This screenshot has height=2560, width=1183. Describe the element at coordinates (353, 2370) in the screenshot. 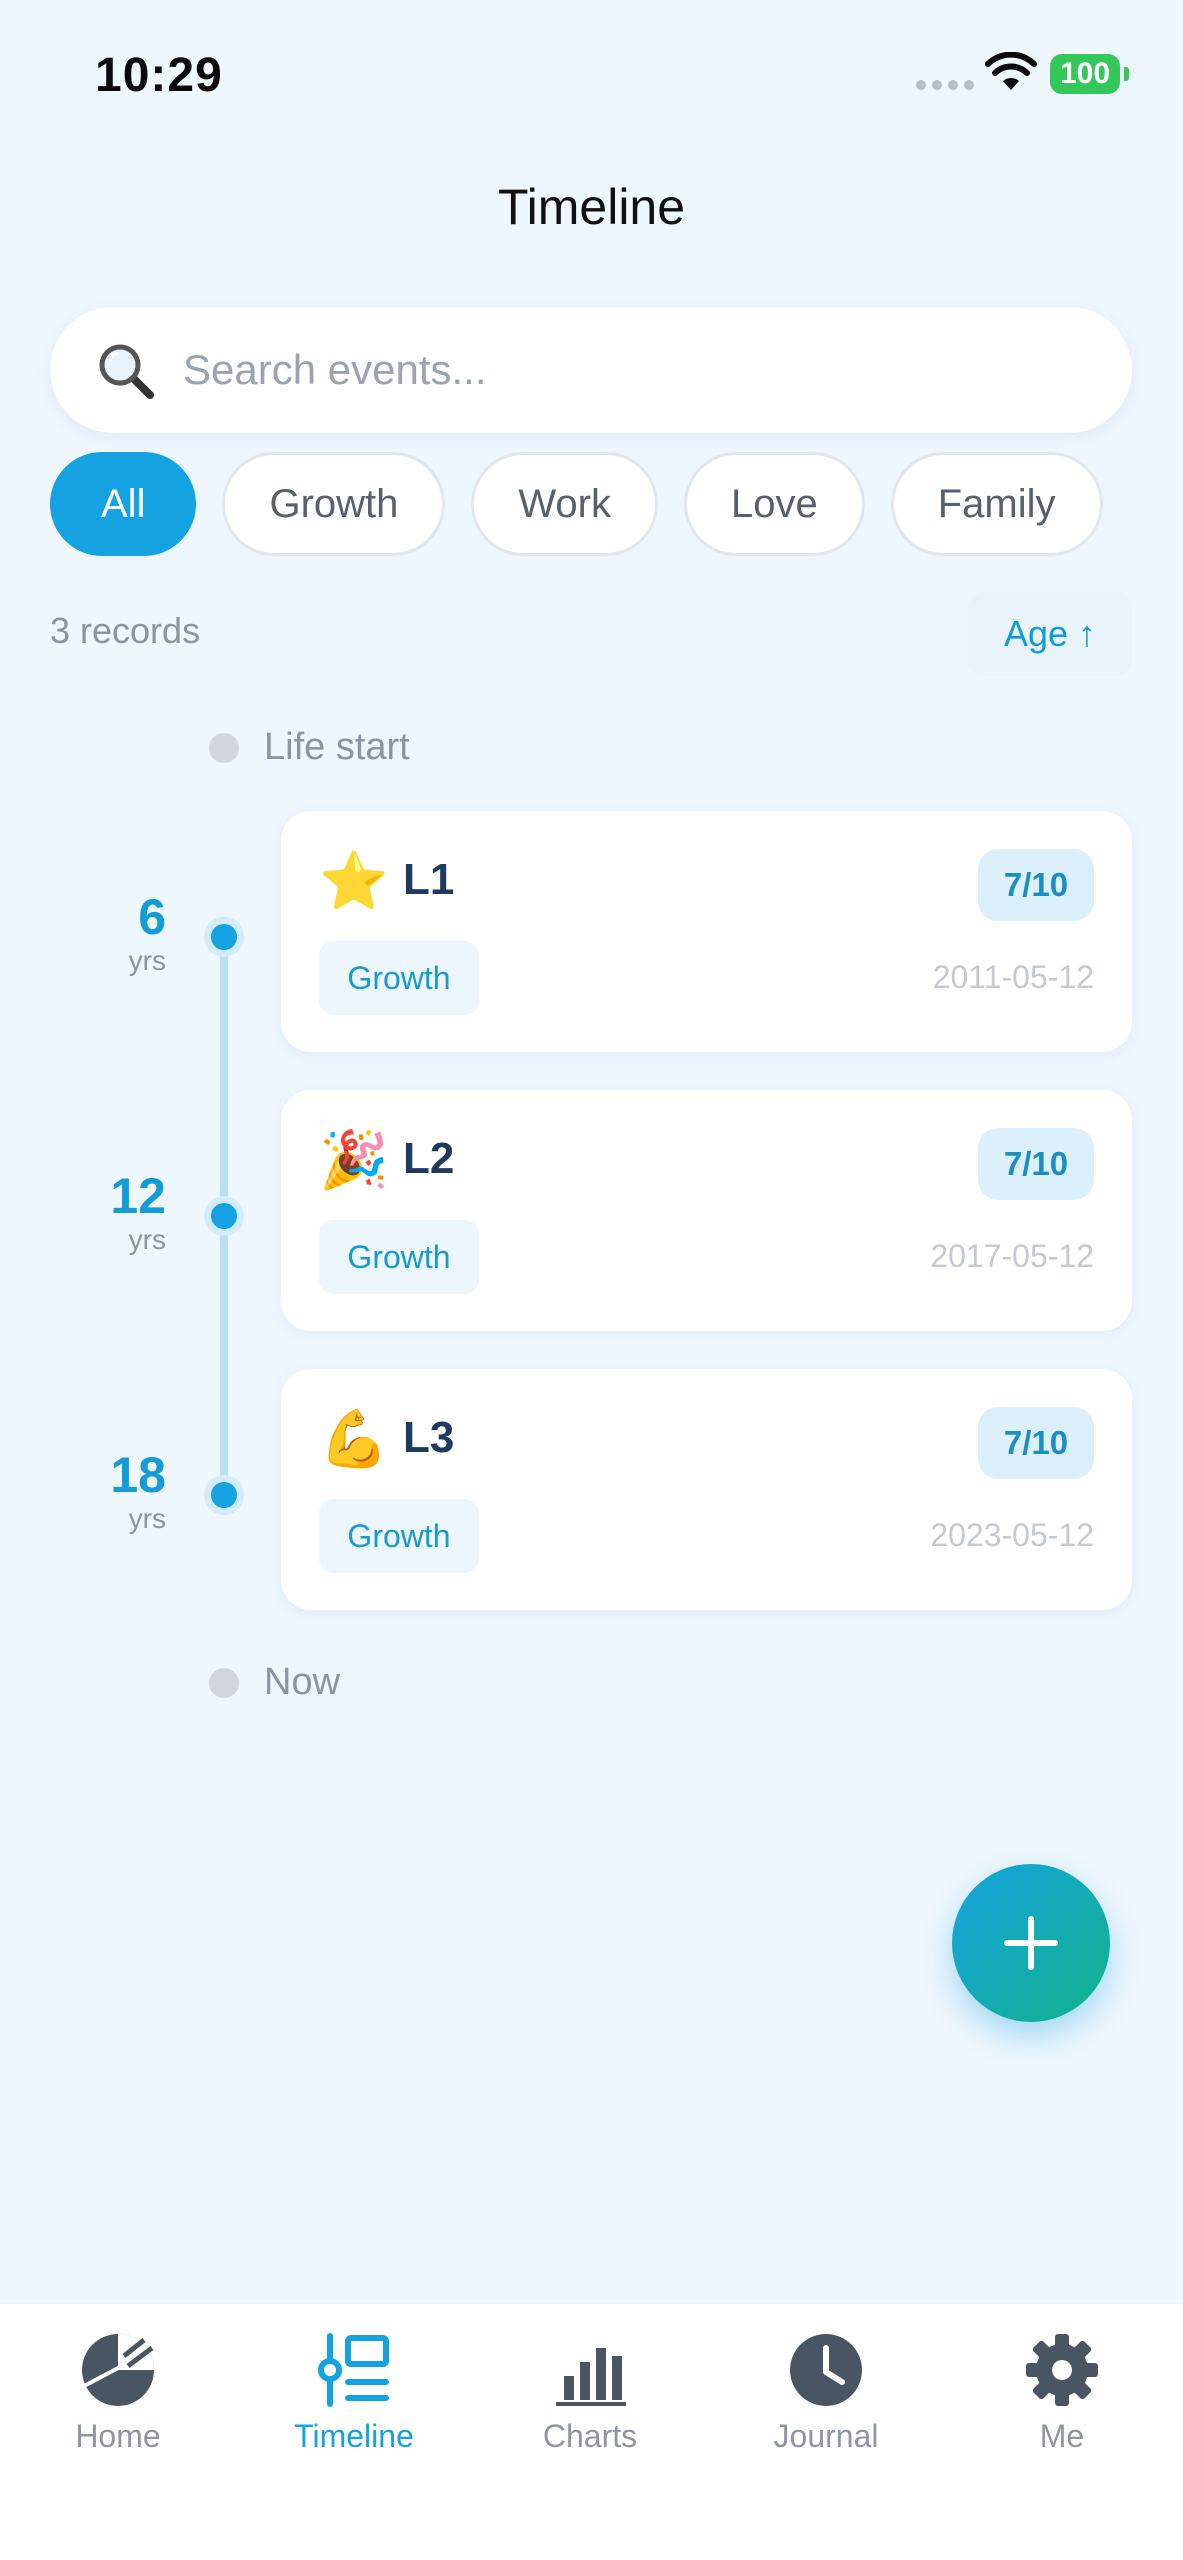

I see `timeline-icon` at that location.